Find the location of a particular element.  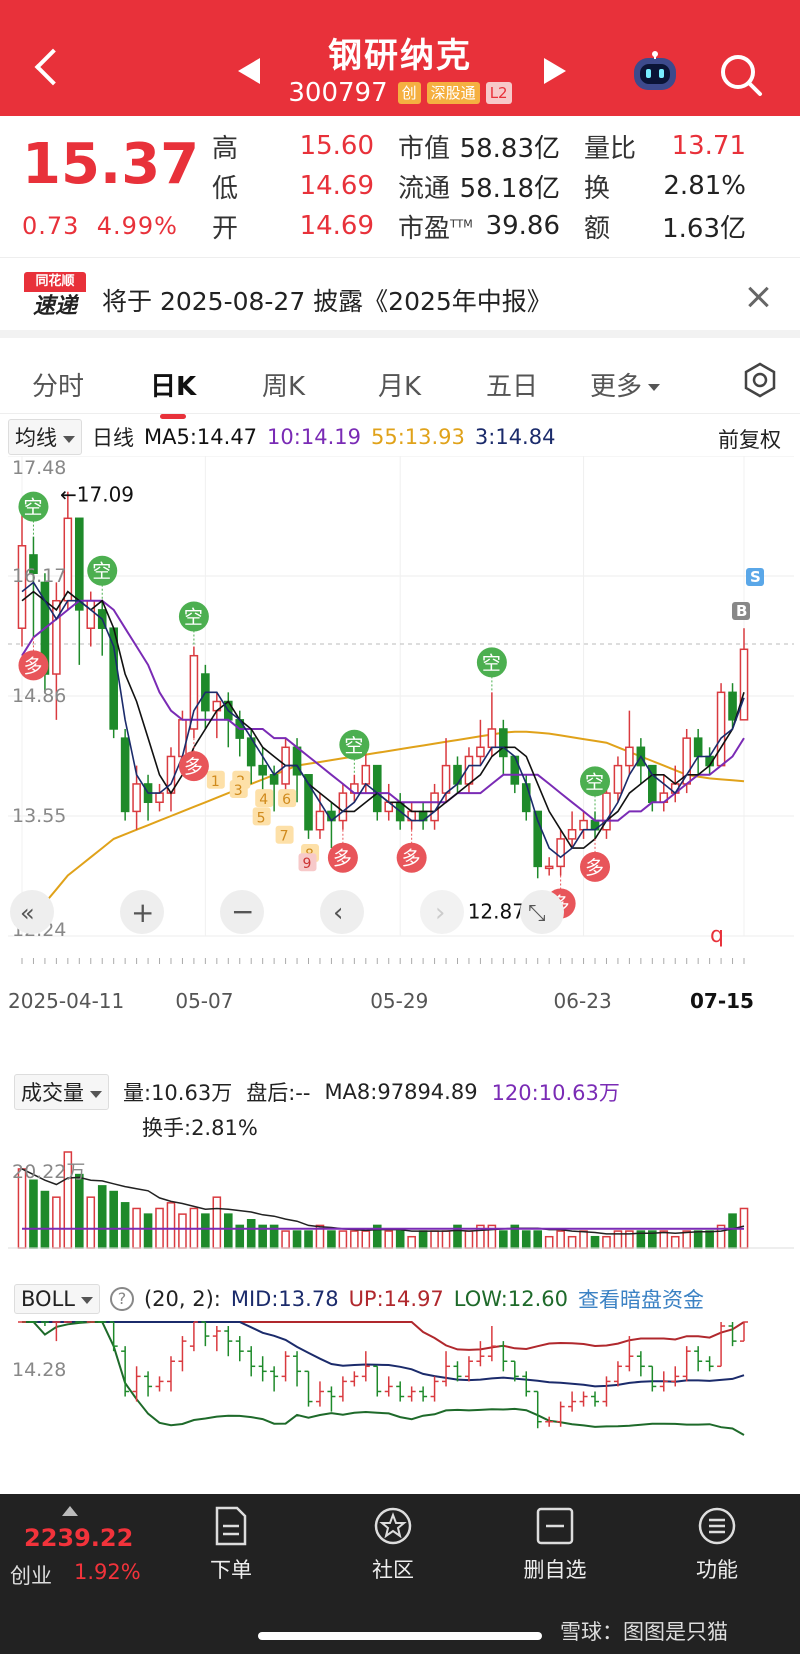

index-value: 2239.22 is located at coordinates (78, 1538).